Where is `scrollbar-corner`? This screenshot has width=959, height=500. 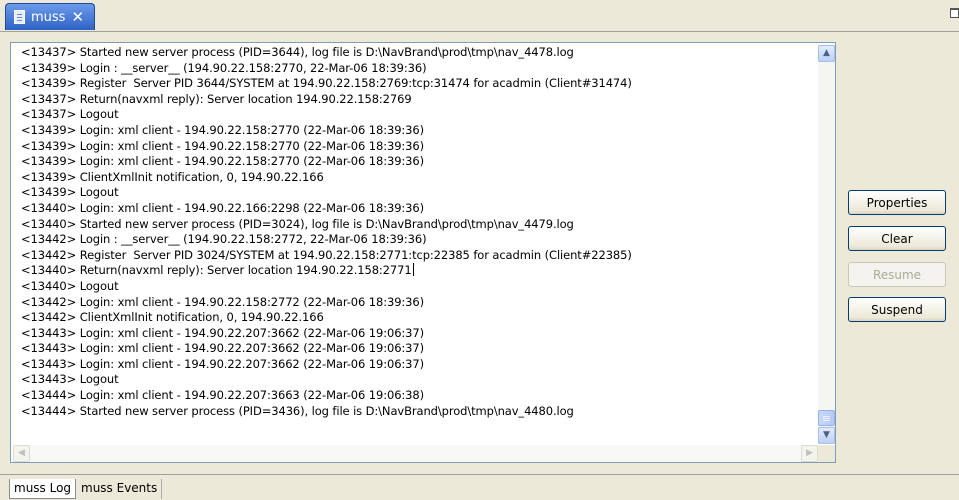
scrollbar-corner is located at coordinates (826, 453).